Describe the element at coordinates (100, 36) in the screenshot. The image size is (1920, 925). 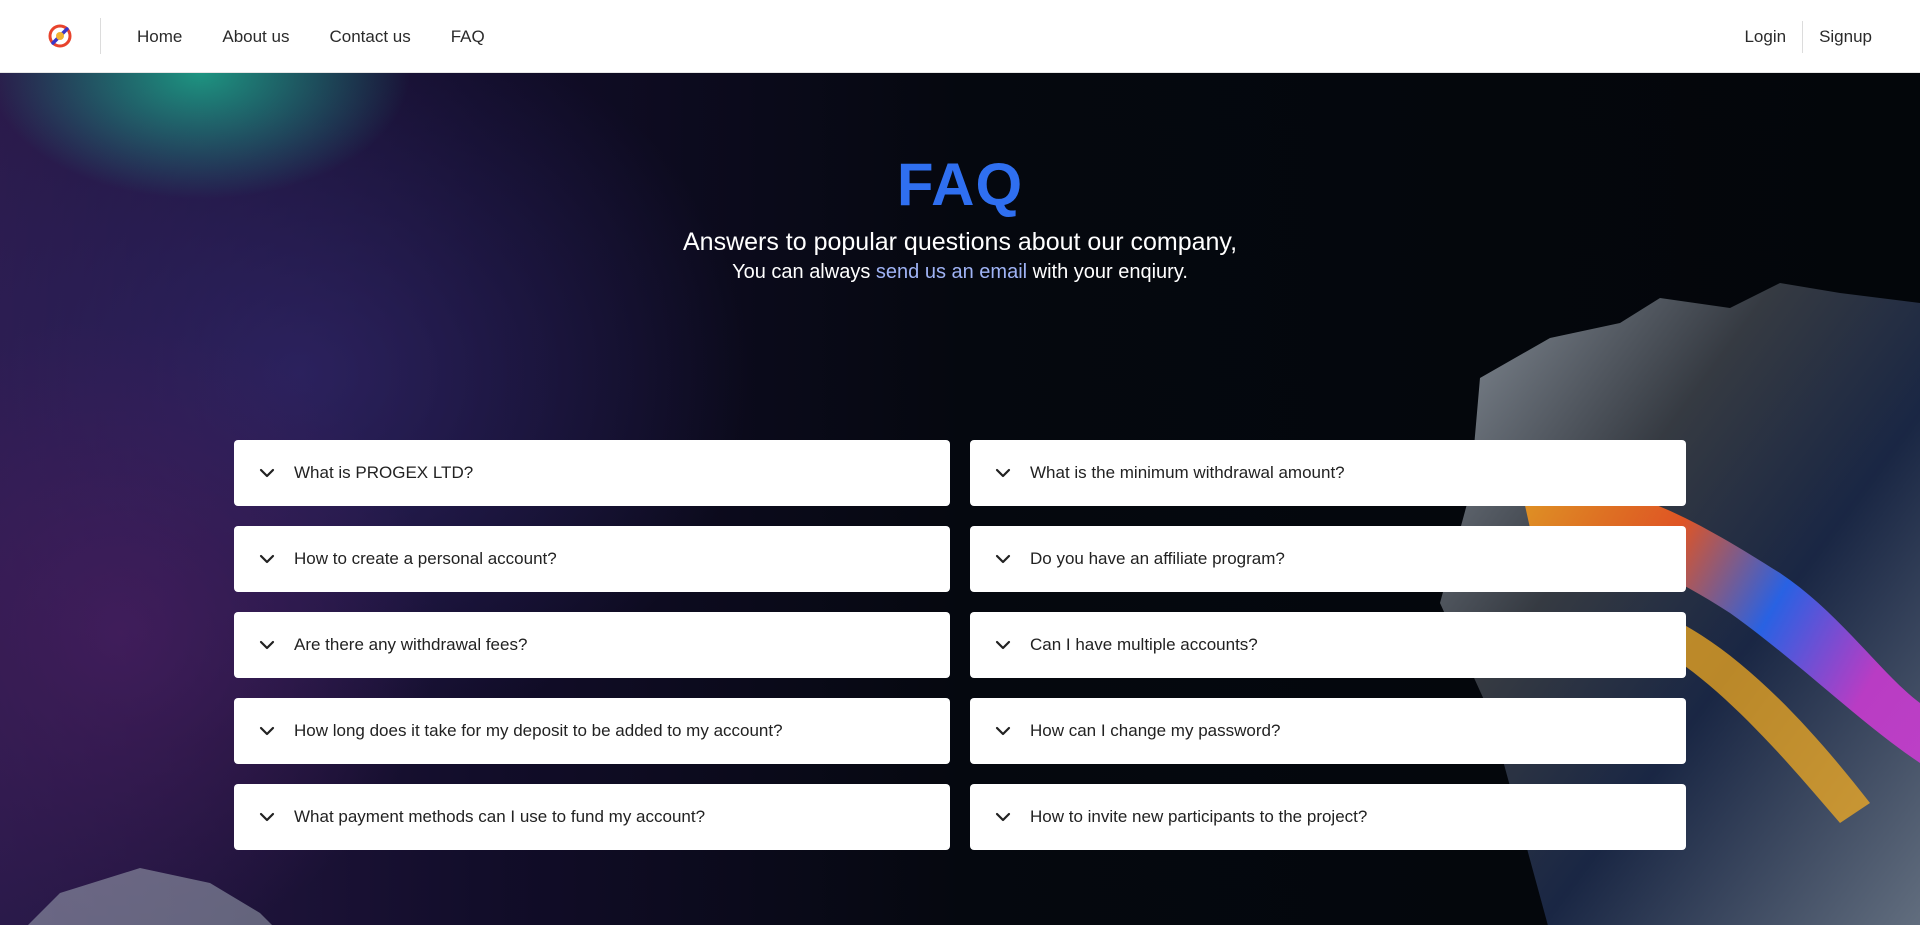
I see `nav-divider` at that location.